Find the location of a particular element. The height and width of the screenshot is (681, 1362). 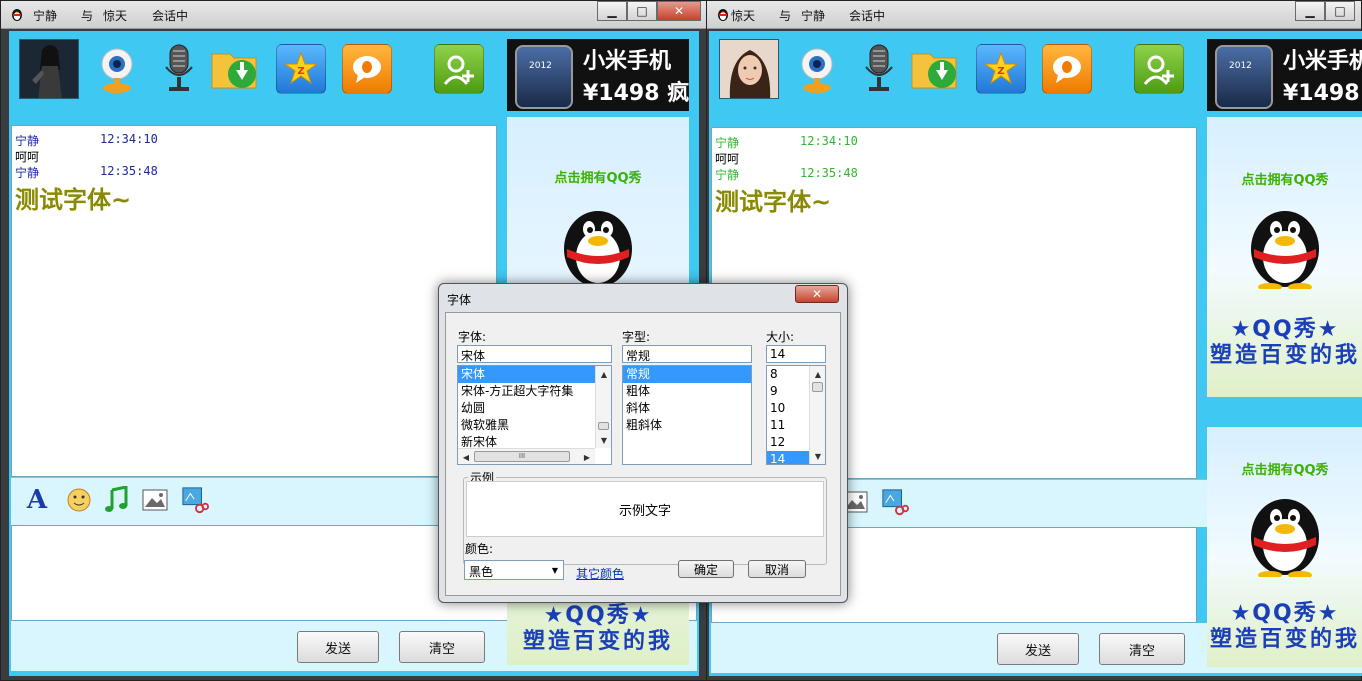

size-input: 14 is located at coordinates (796, 354).